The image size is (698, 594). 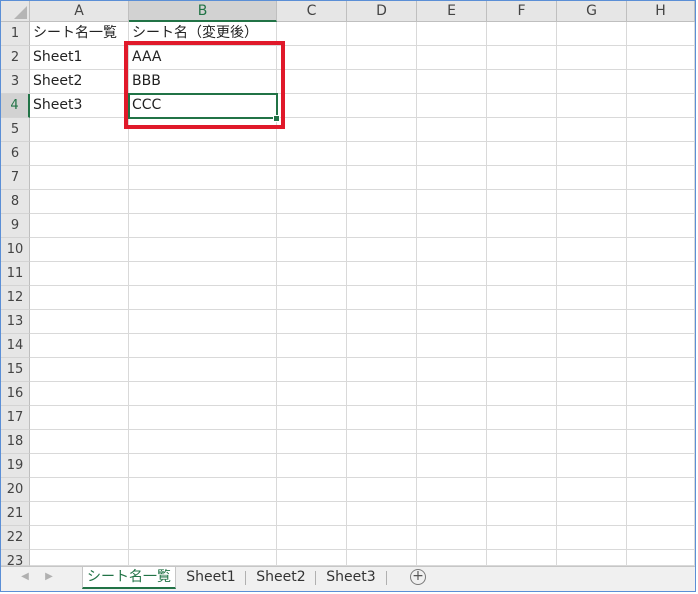 What do you see at coordinates (15, 178) in the screenshot?
I see `row-header-7: 7` at bounding box center [15, 178].